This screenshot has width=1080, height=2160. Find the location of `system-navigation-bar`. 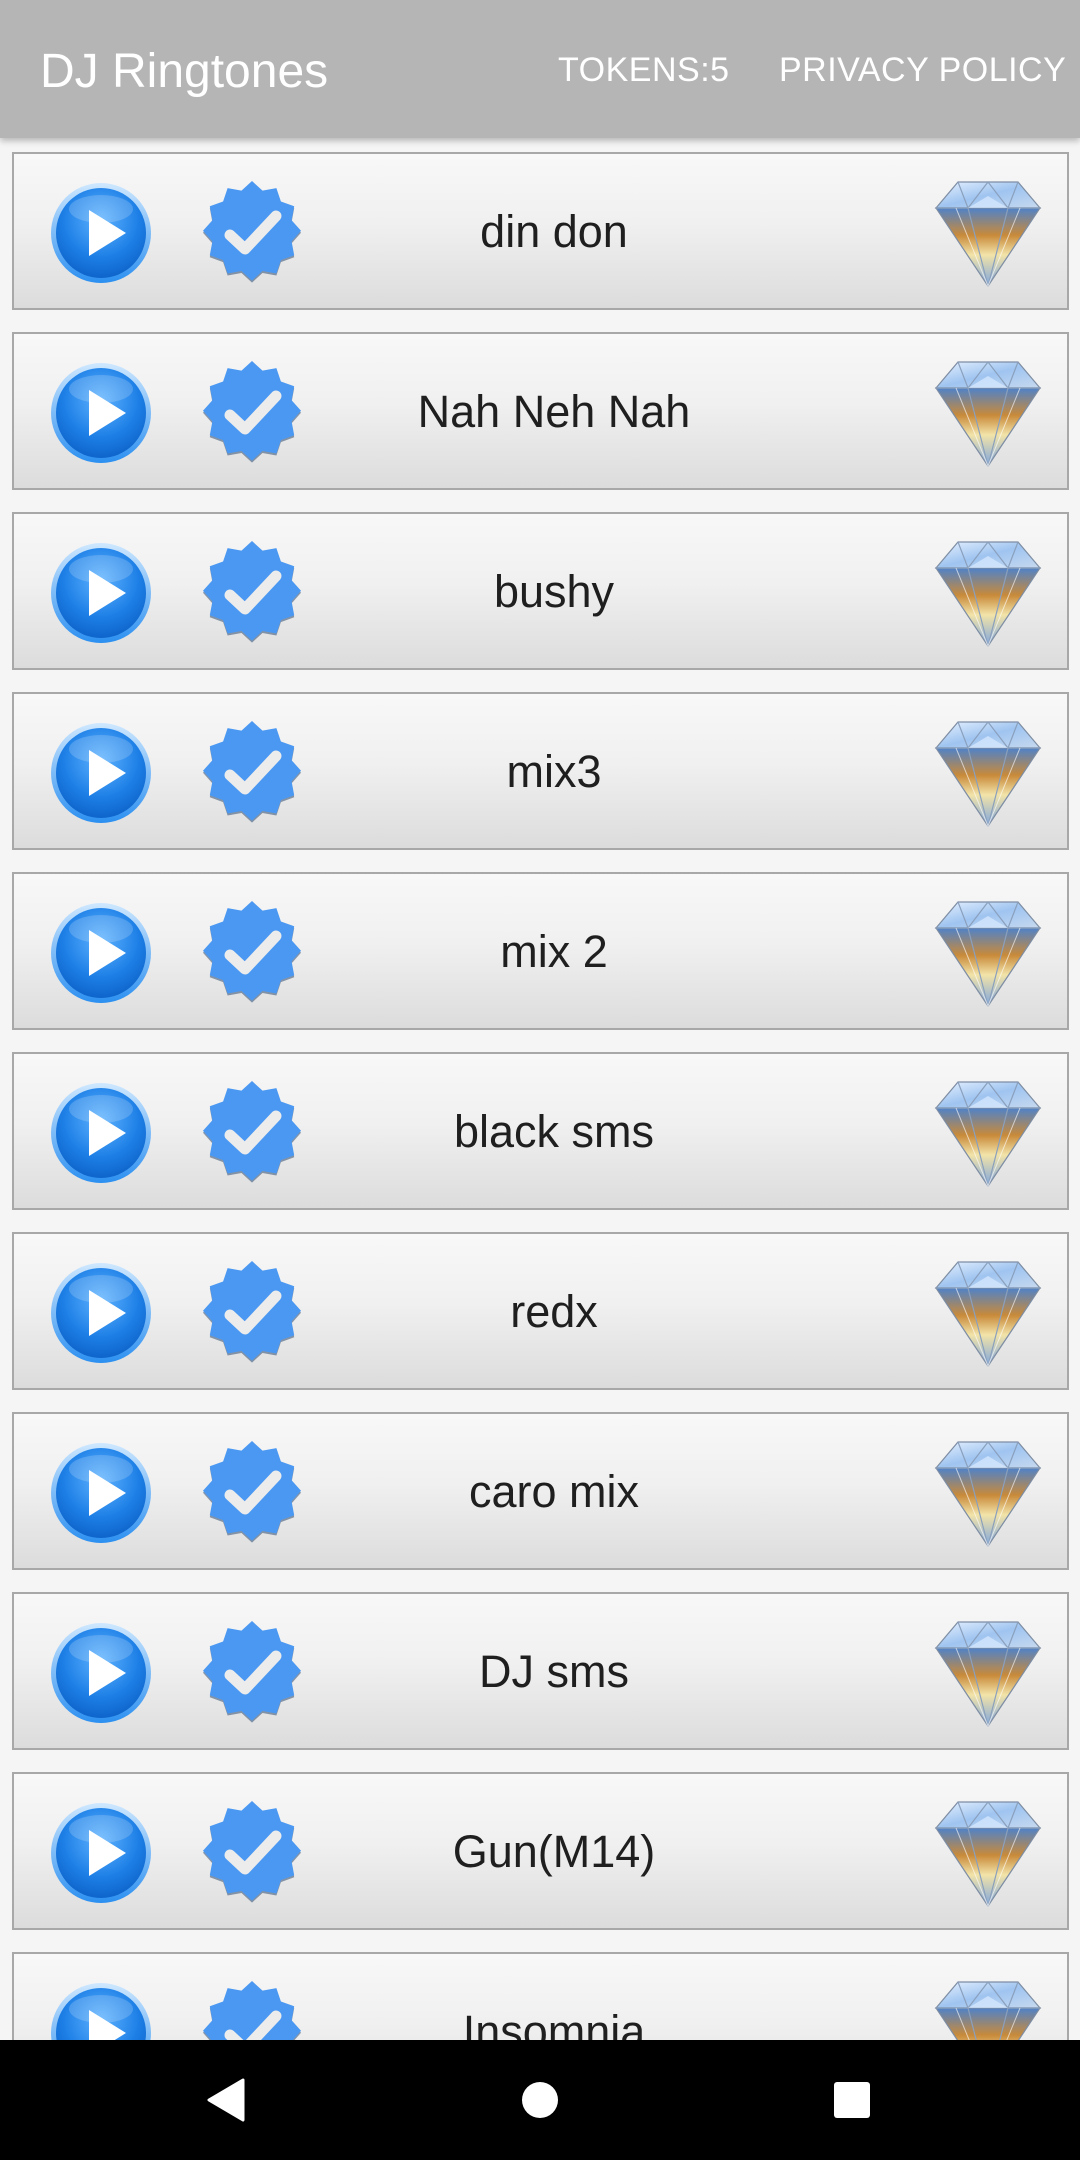

system-navigation-bar is located at coordinates (540, 2100).